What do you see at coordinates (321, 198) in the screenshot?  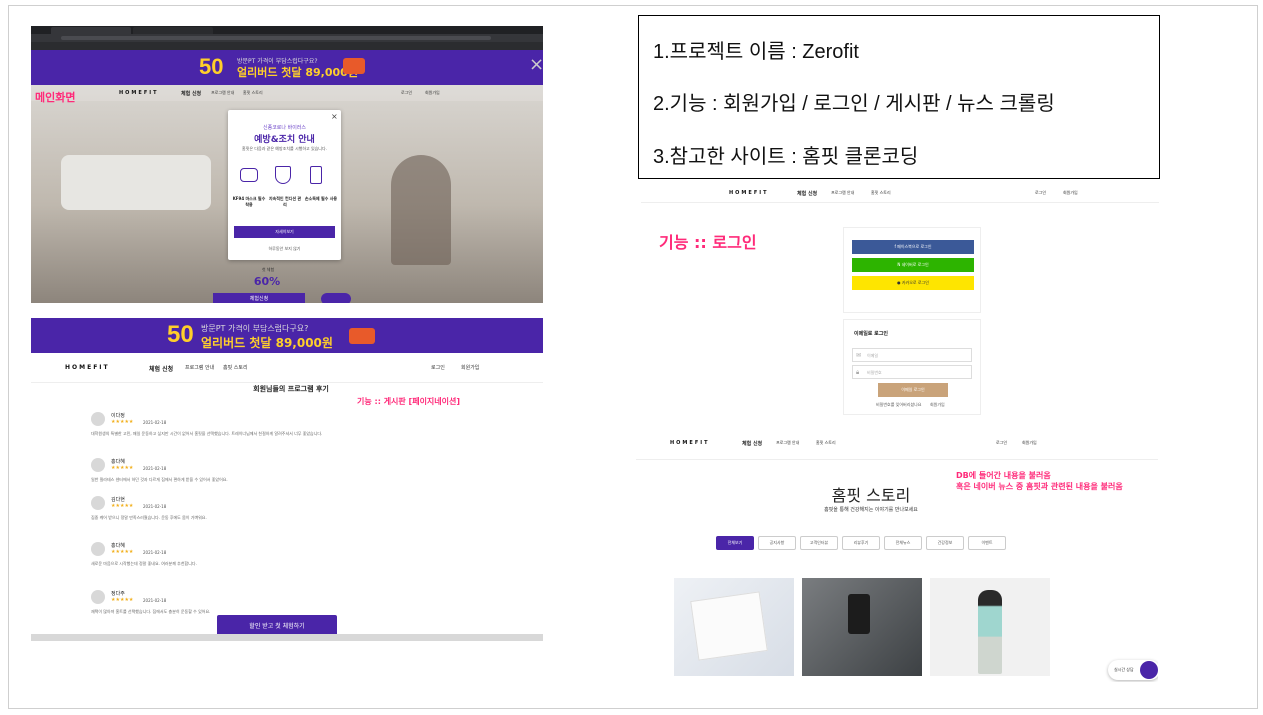 I see `modal-item: 손소독제 필수 사용` at bounding box center [321, 198].